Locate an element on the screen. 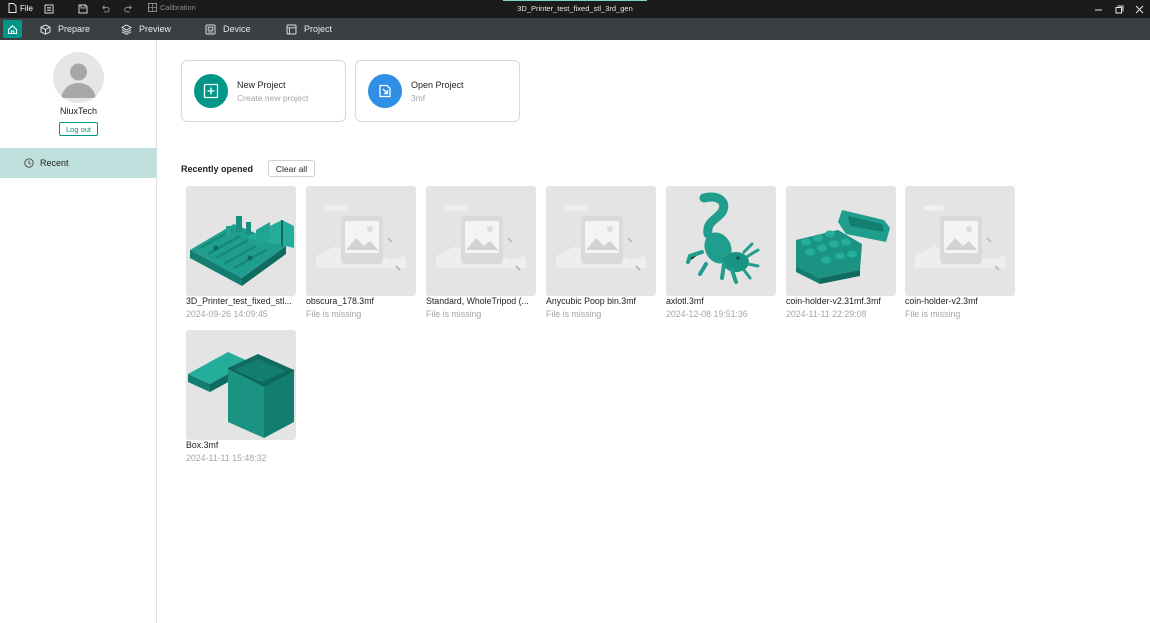 This screenshot has width=1150, height=623. new-project-card: New Project Create new project is located at coordinates (263, 91).